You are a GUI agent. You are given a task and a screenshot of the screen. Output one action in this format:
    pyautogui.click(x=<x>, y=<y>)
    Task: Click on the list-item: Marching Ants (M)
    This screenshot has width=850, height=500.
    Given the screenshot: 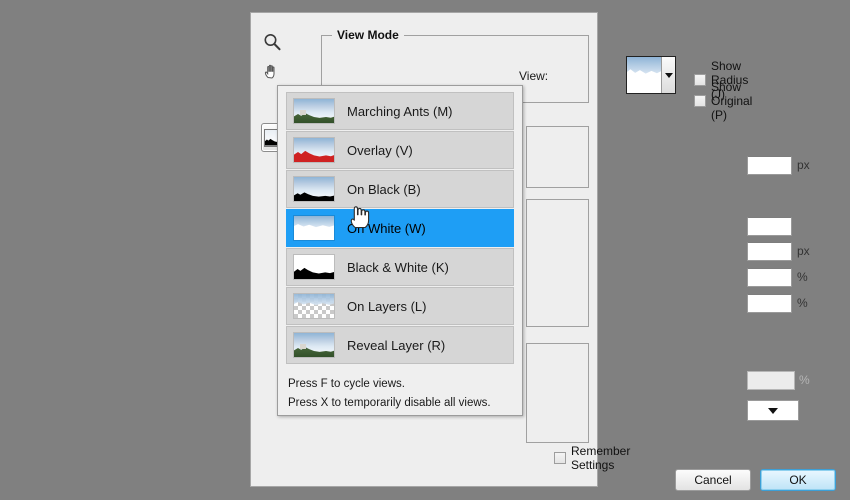 What is the action you would take?
    pyautogui.click(x=400, y=111)
    